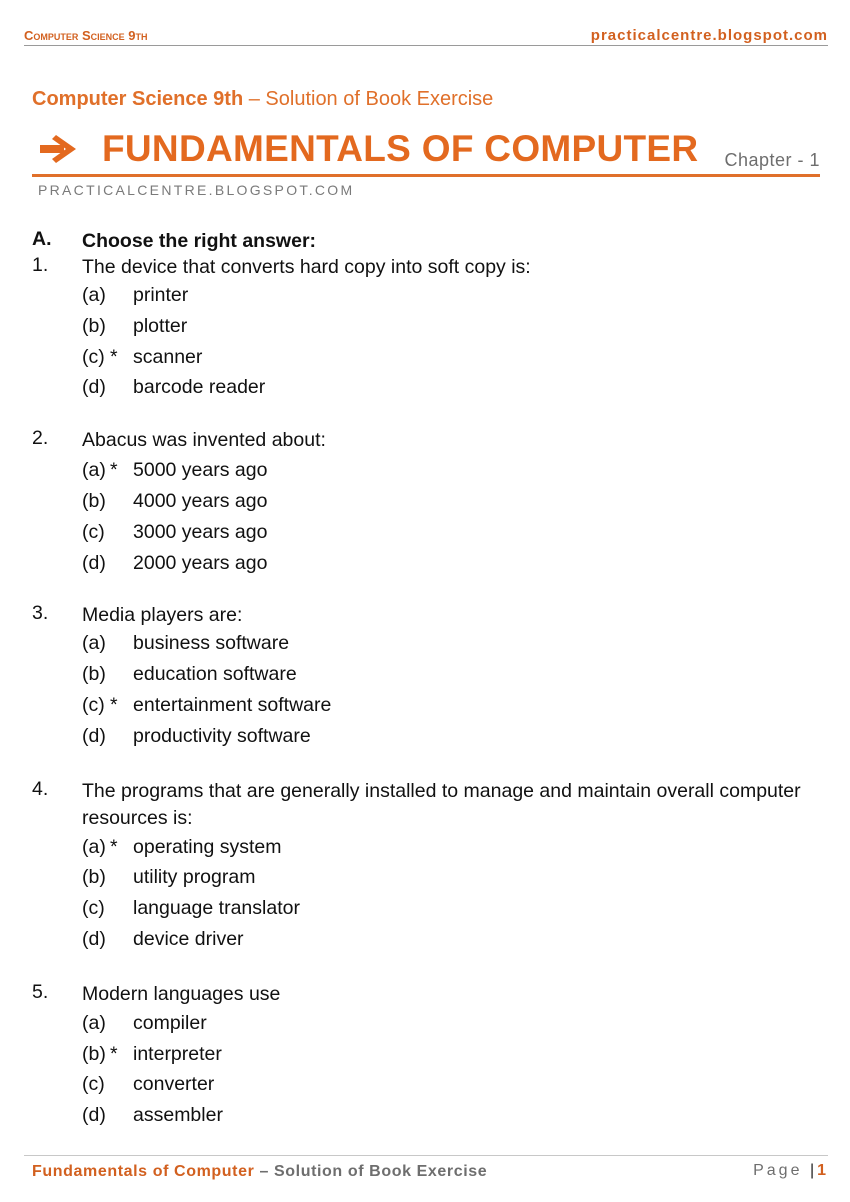 This screenshot has height=1202, width=850. What do you see at coordinates (432, 1027) in the screenshot?
I see `option-a: (a) compiler` at bounding box center [432, 1027].